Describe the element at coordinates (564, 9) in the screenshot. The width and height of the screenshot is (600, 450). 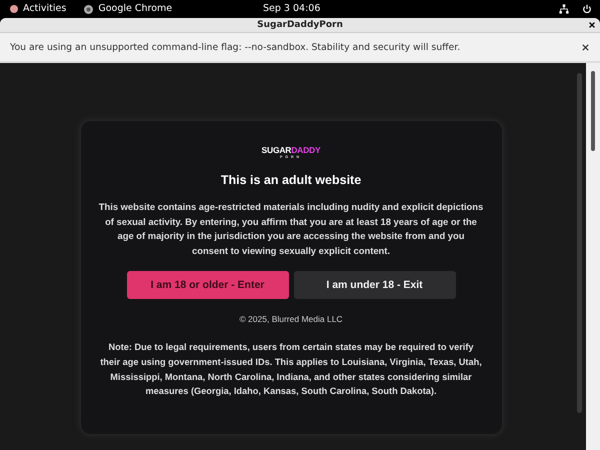
I see `network-icon` at that location.